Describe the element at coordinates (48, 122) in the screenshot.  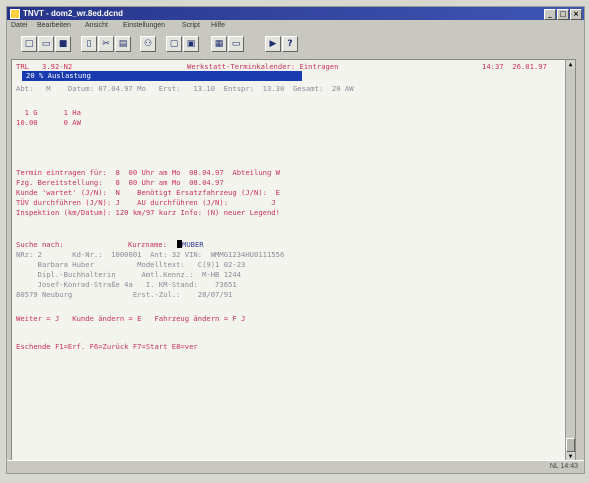
I see `line-kapazitaet-2: 10.00 0 AW` at that location.